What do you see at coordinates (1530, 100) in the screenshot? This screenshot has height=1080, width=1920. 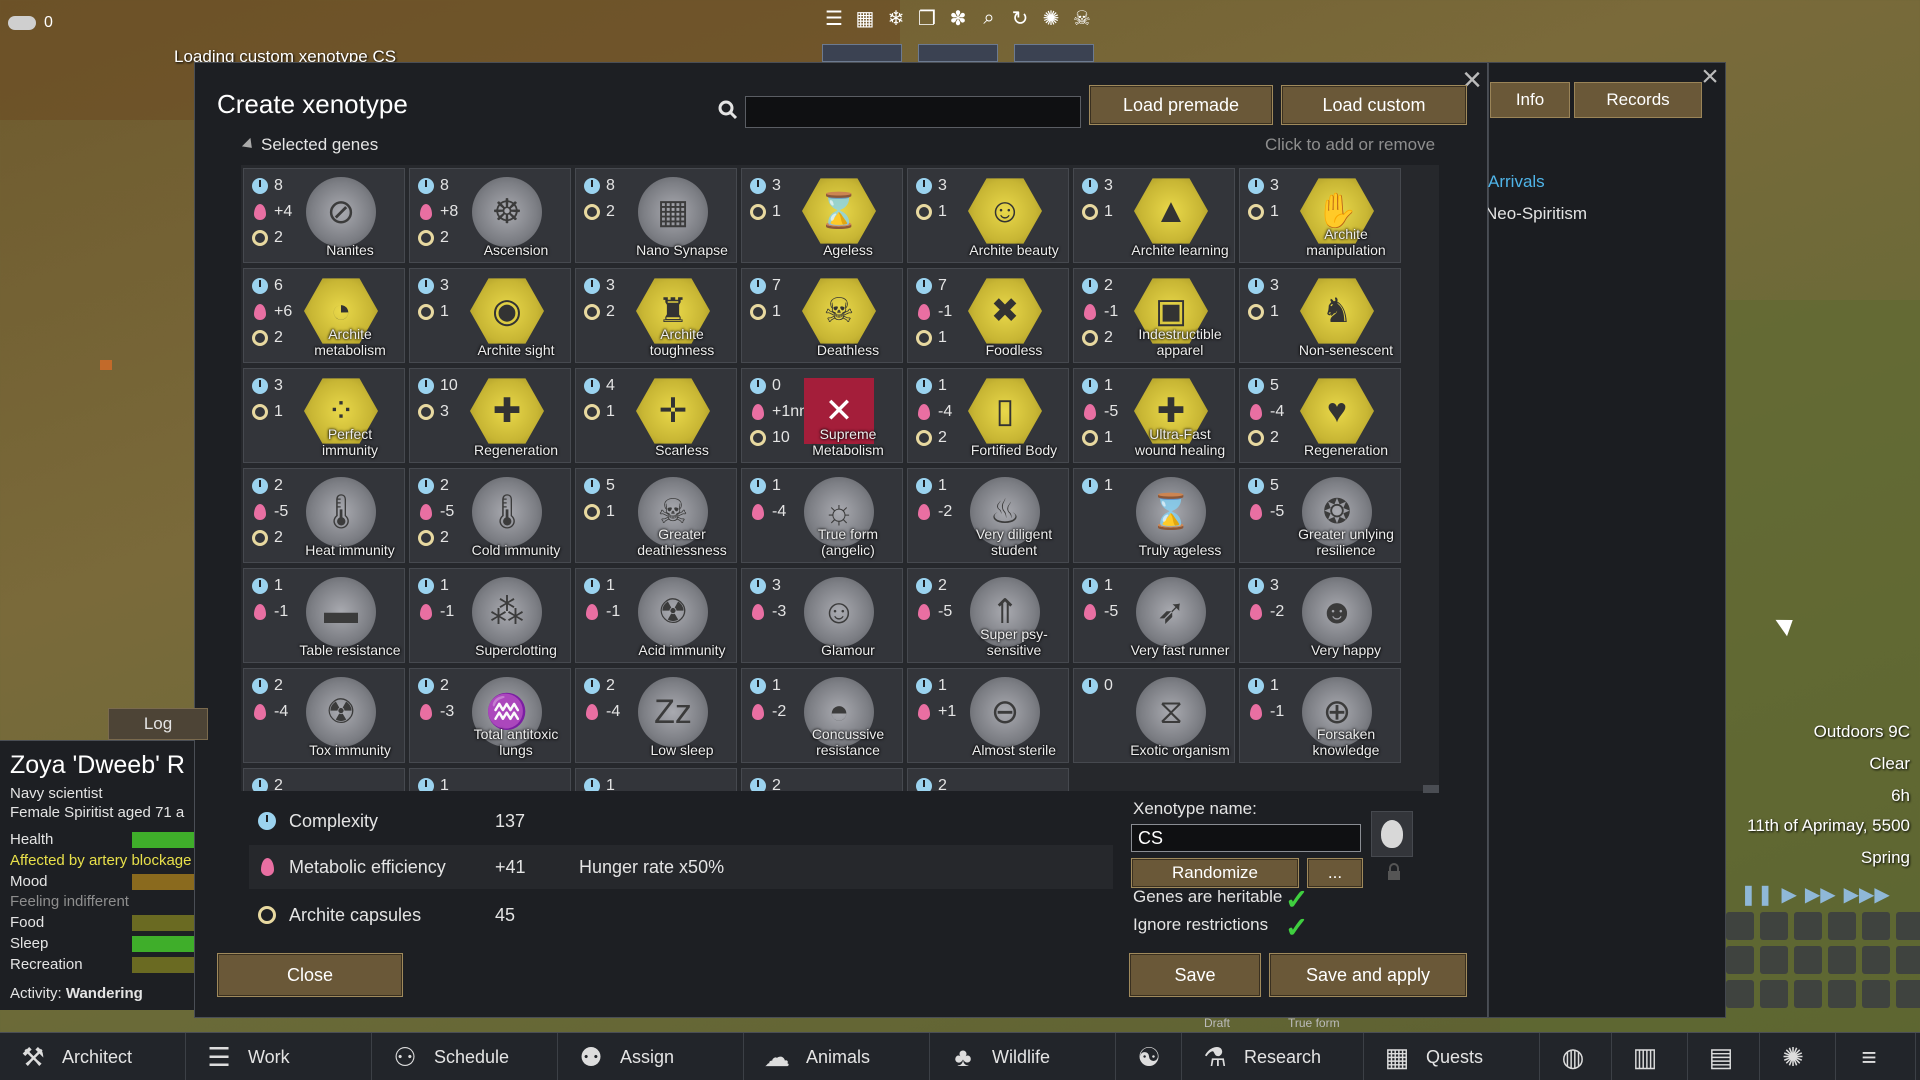 I see `tab-info: Info` at bounding box center [1530, 100].